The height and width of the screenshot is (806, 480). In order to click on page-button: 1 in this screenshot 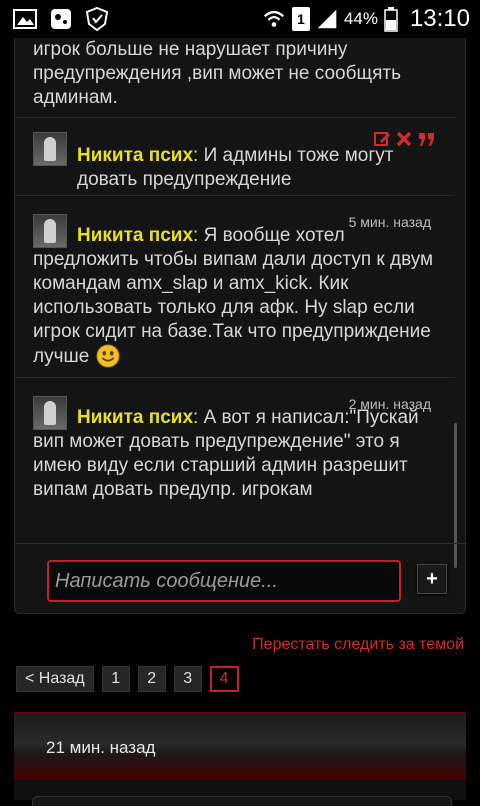, I will do `click(115, 679)`.